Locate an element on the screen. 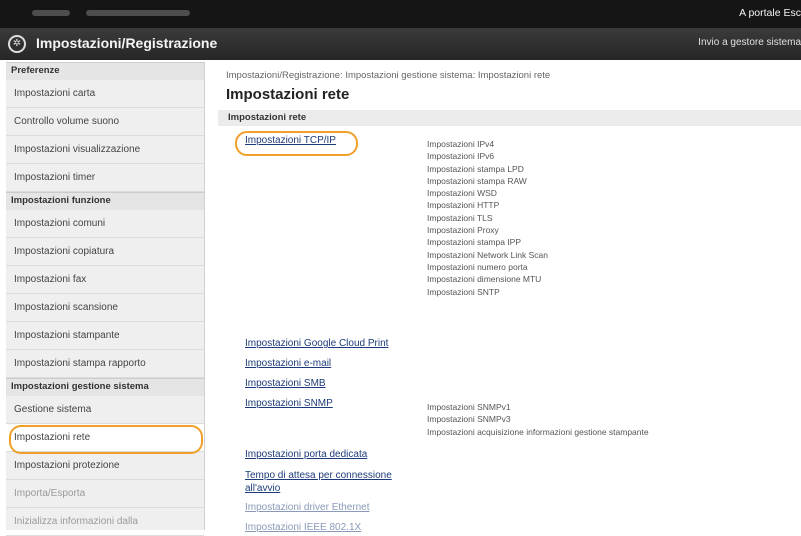 This screenshot has height=536, width=801. sidebar-group-preferenze: Preferenze is located at coordinates (105, 71).